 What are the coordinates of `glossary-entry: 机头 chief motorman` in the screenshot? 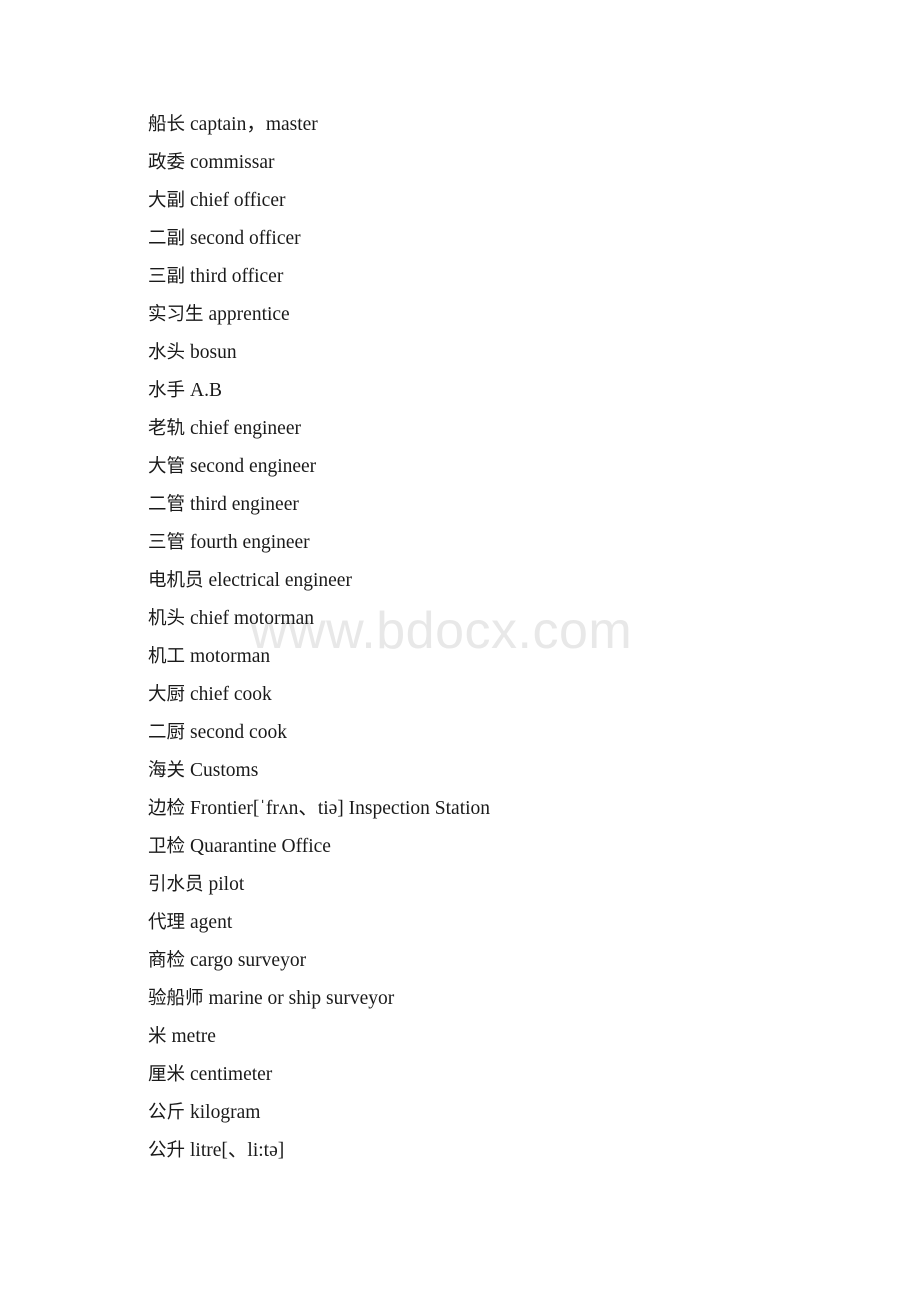 It's located at (504, 619).